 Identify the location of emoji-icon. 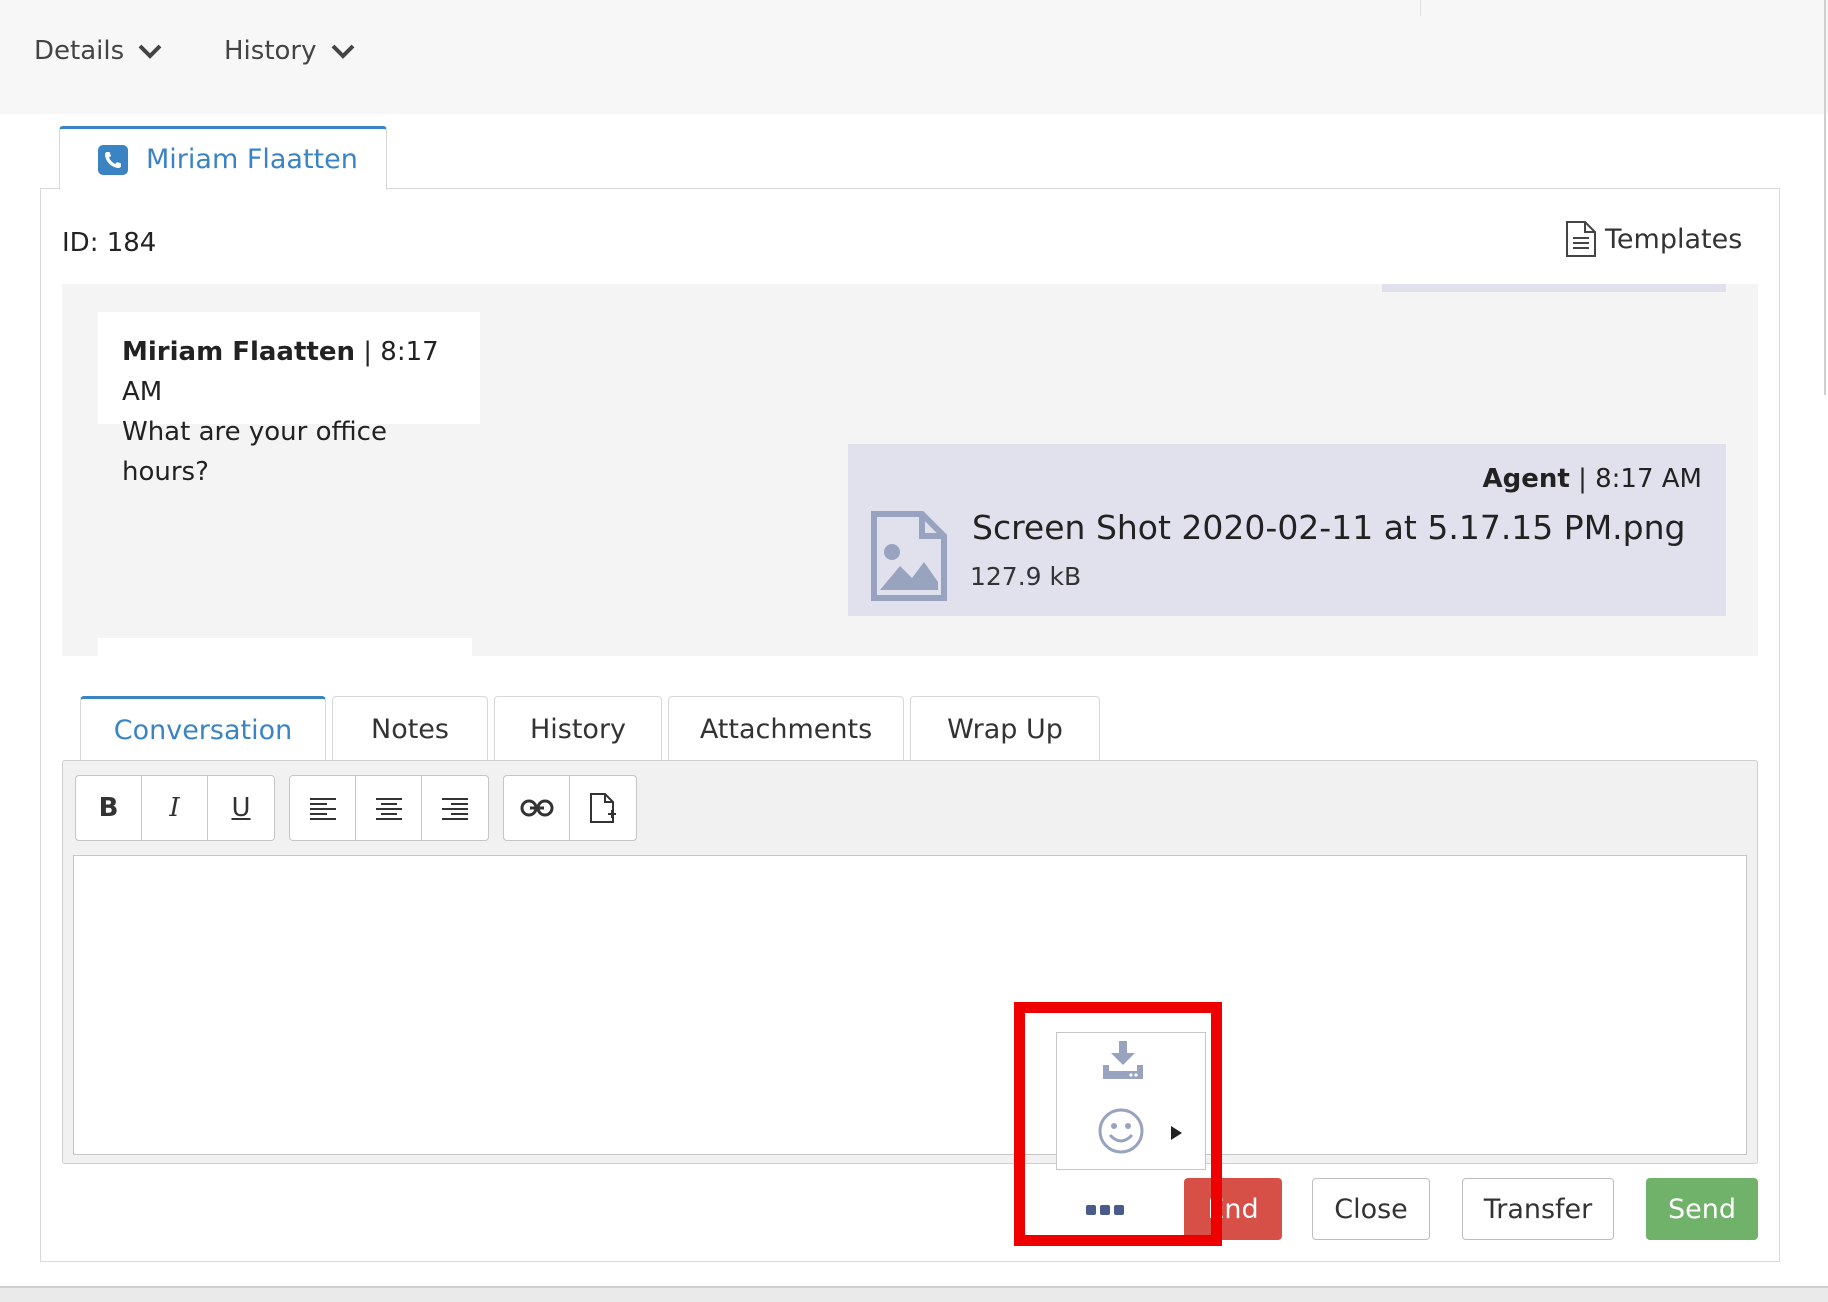
(1121, 1131).